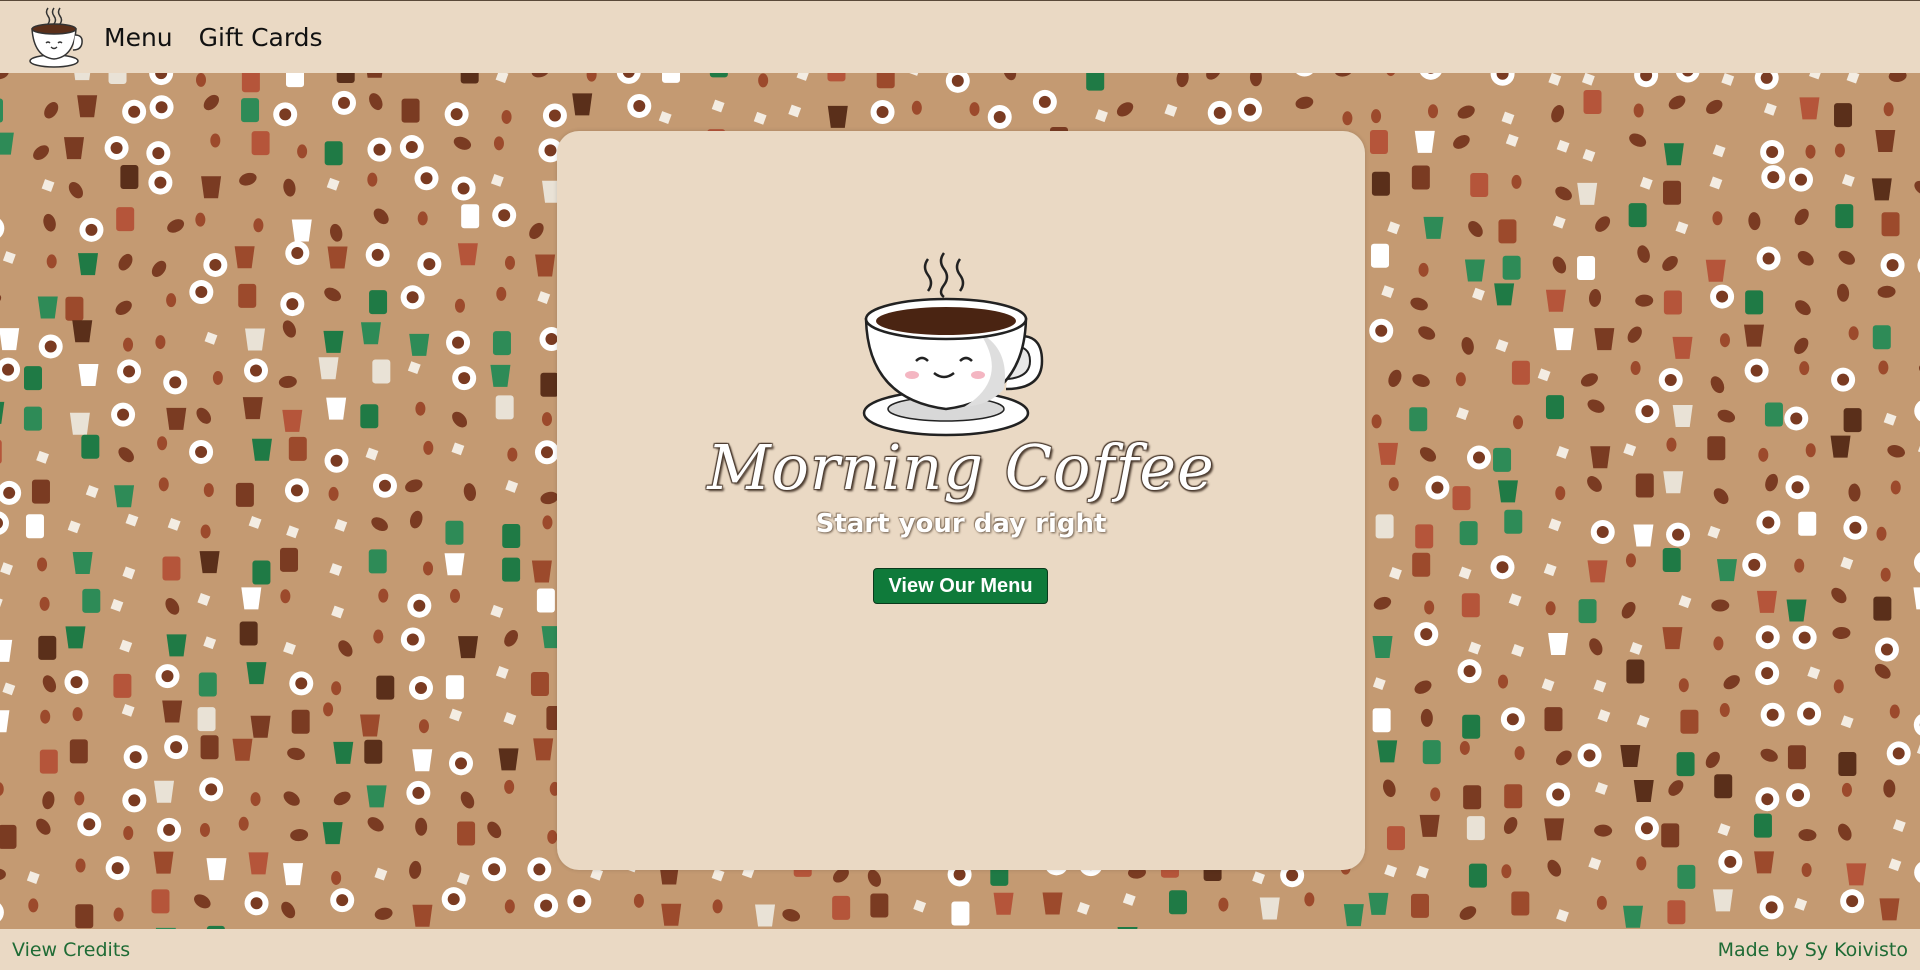  What do you see at coordinates (961, 467) in the screenshot?
I see `hero-title: Morning Coffee` at bounding box center [961, 467].